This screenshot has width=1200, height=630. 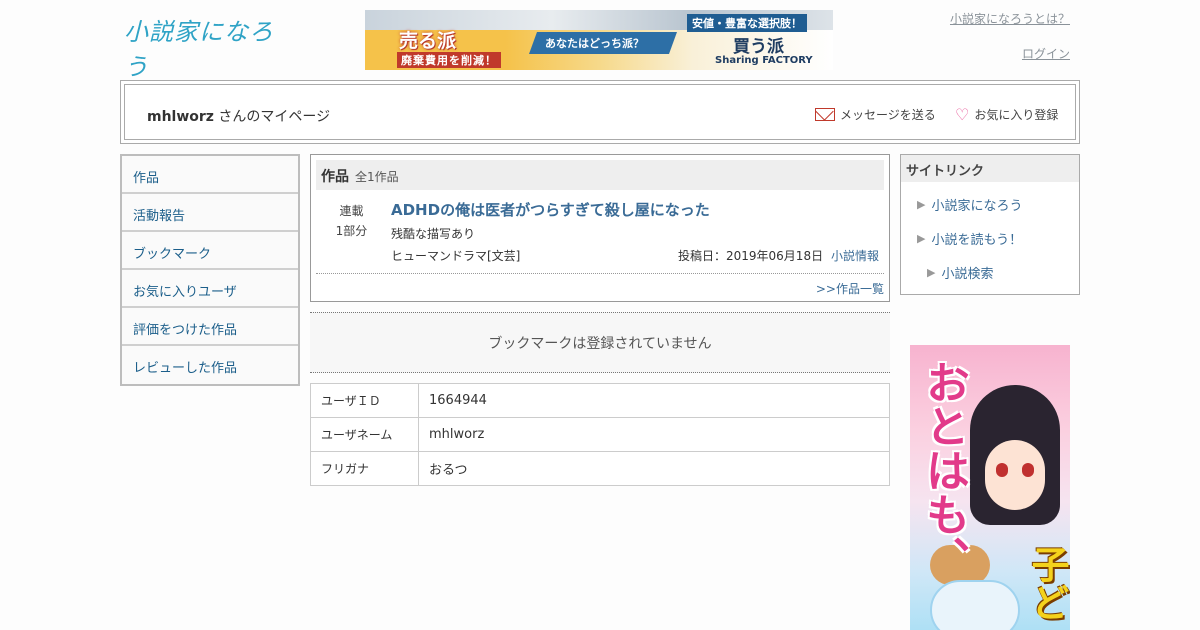 What do you see at coordinates (433, 234) in the screenshot?
I see `work-warning: 残酷な描写あり` at bounding box center [433, 234].